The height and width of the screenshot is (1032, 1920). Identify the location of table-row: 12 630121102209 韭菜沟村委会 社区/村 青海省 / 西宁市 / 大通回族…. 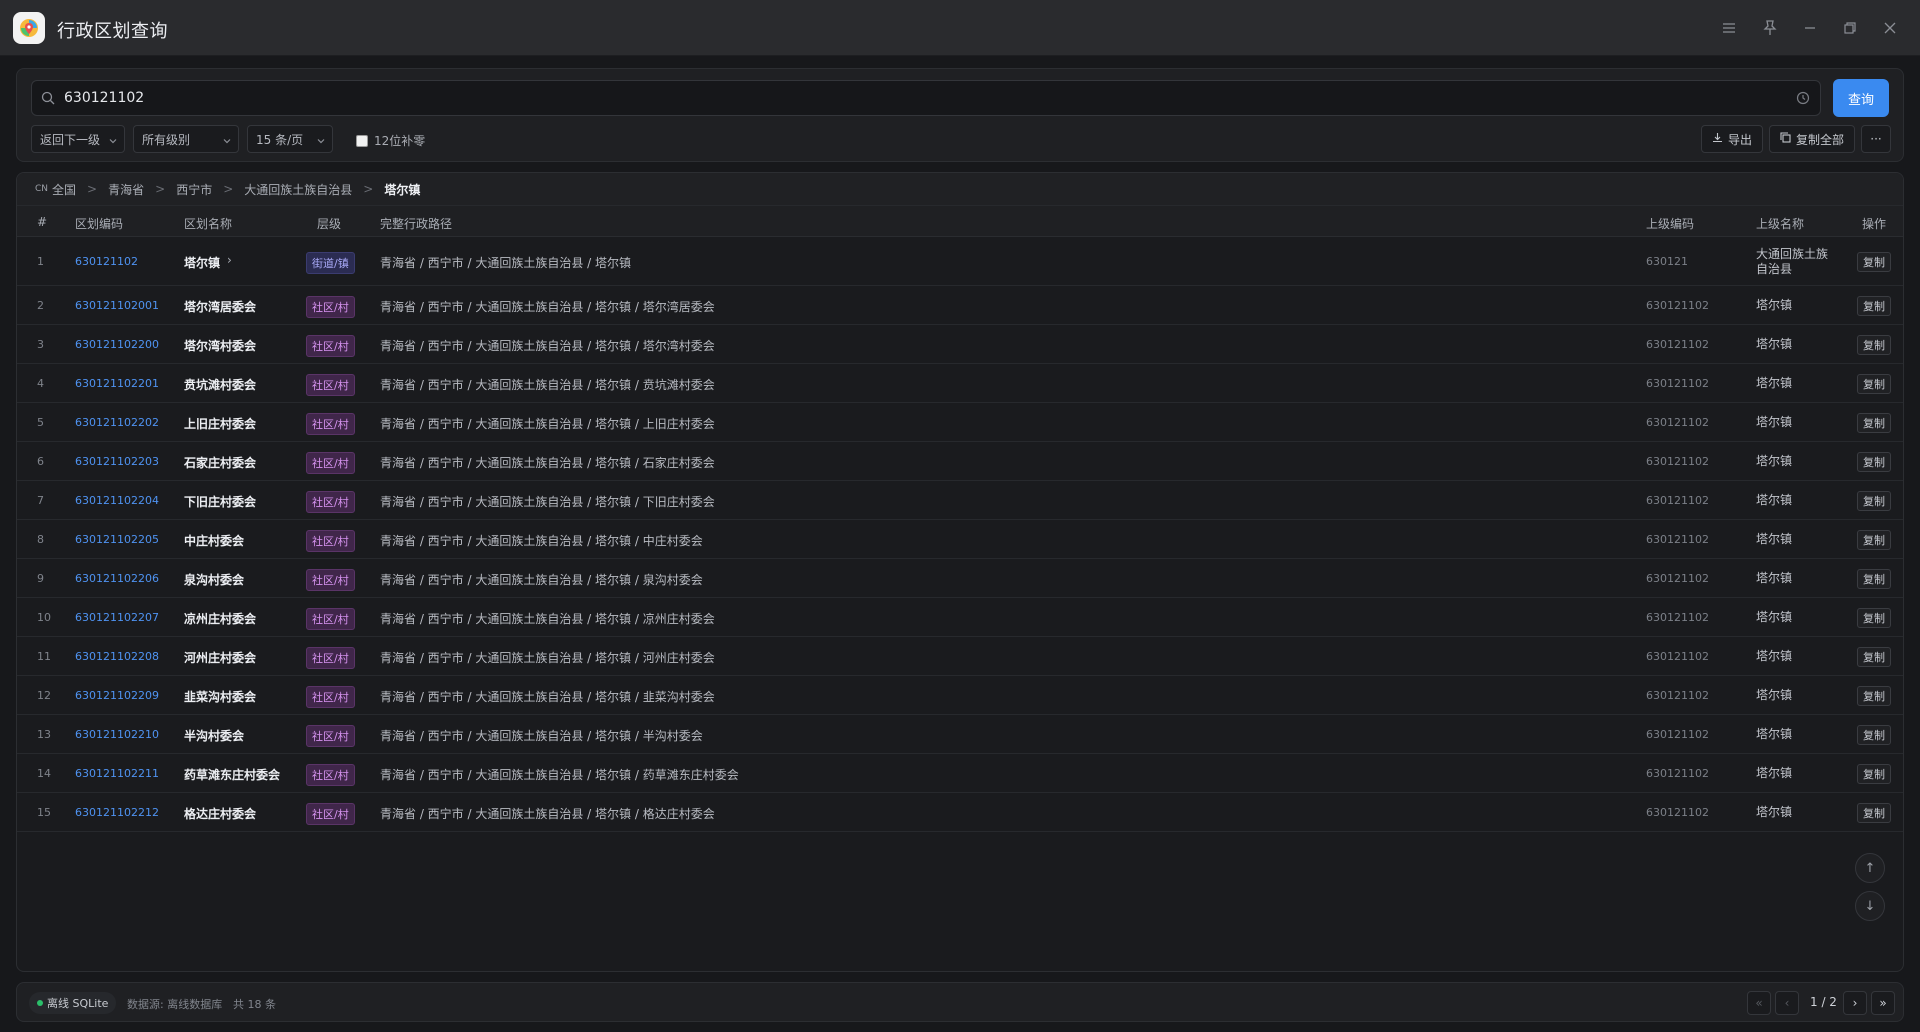
(960, 695).